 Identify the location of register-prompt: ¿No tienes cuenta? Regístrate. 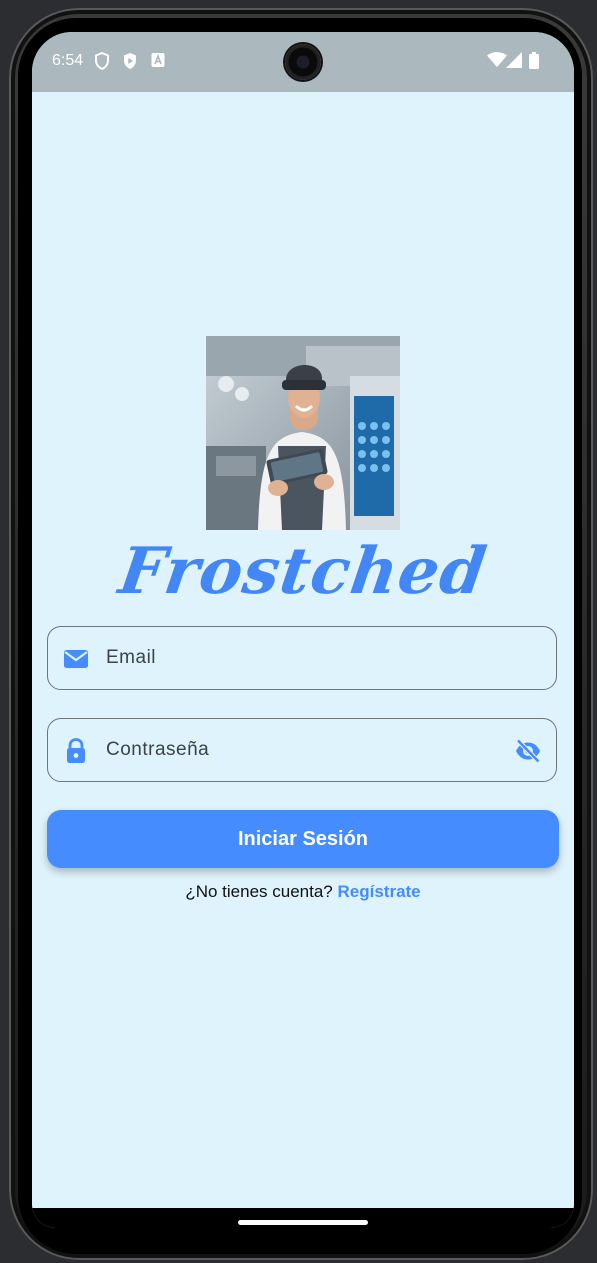
(303, 892).